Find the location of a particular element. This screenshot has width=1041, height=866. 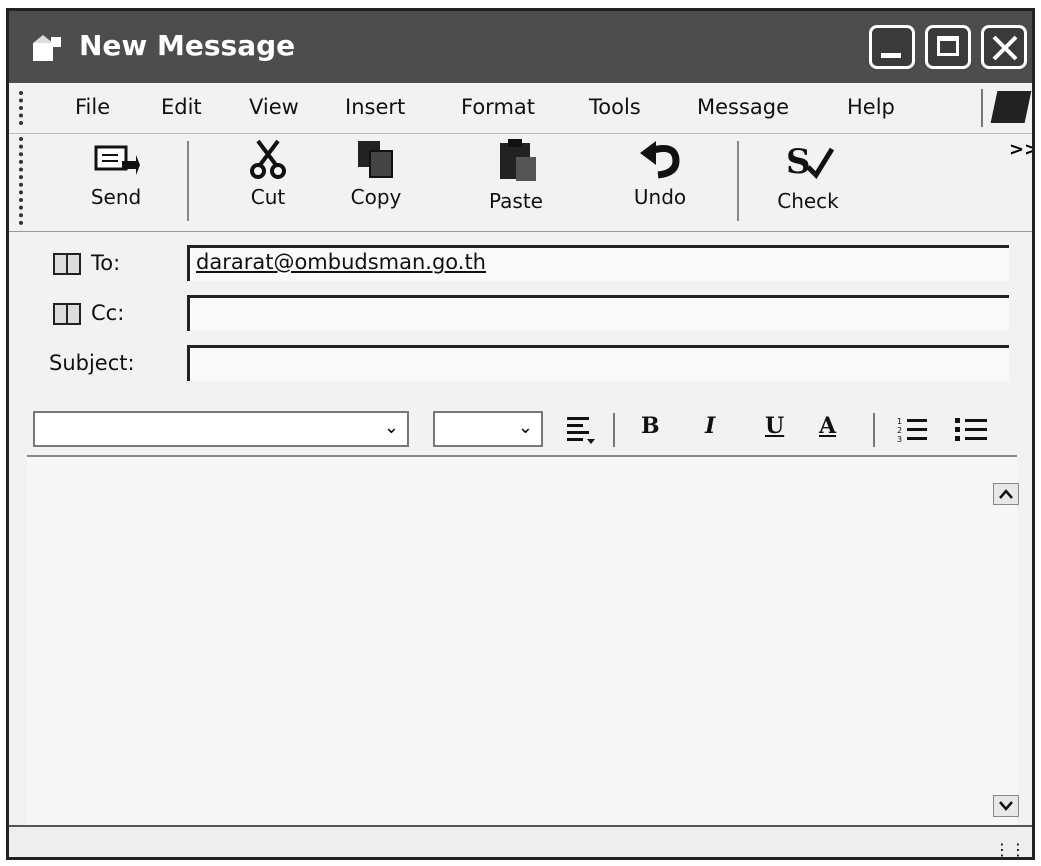

scroll-up-icon is located at coordinates (1006, 494).